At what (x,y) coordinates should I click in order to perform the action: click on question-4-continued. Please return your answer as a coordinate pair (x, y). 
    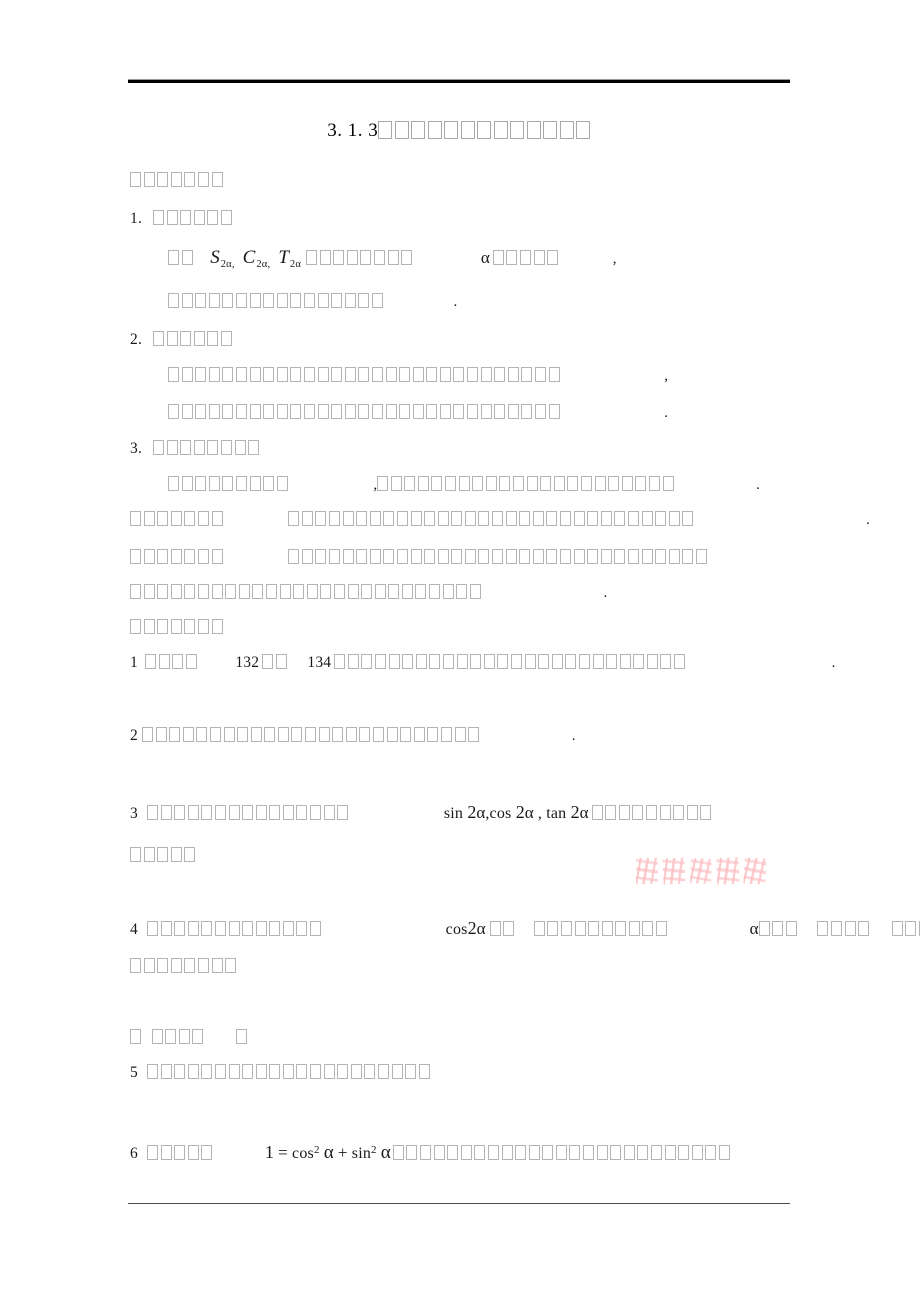
    Looking at the image, I should click on (184, 966).